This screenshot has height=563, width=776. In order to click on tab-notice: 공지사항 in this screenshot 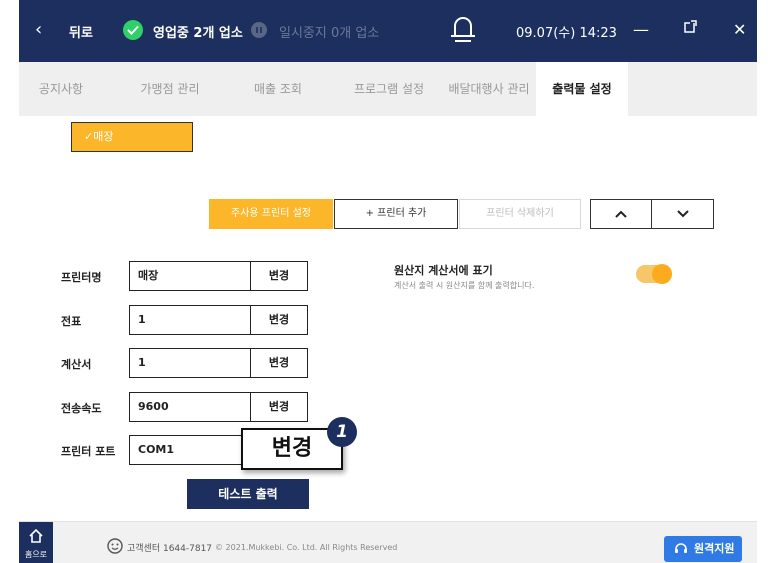, I will do `click(61, 89)`.